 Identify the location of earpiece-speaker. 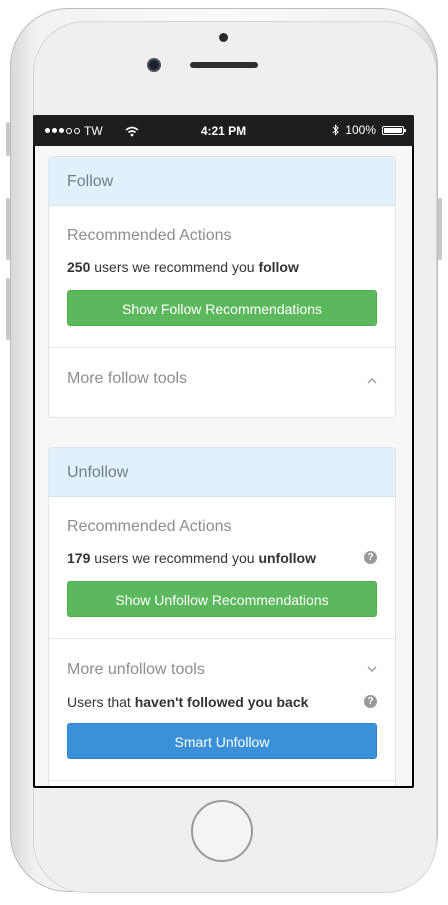
(224, 65).